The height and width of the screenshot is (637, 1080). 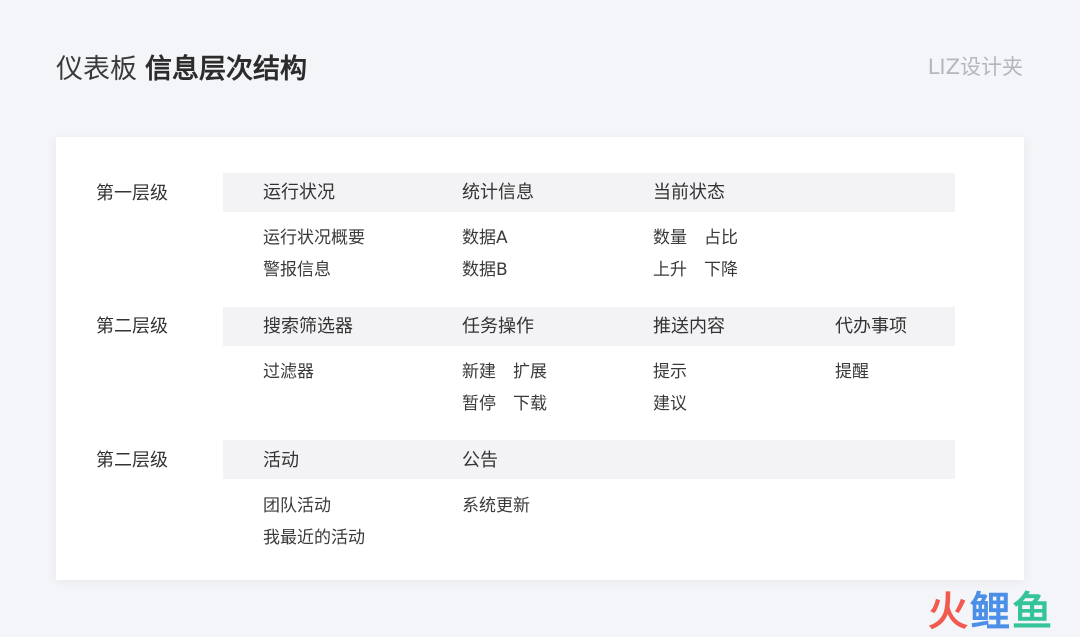 I want to click on column-header: 统计信息, so click(x=498, y=192).